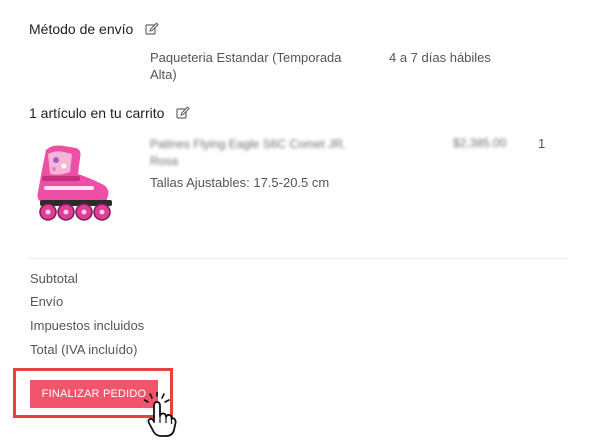 This screenshot has height=445, width=598. What do you see at coordinates (480, 143) in the screenshot?
I see `product-price: $2,385.00` at bounding box center [480, 143].